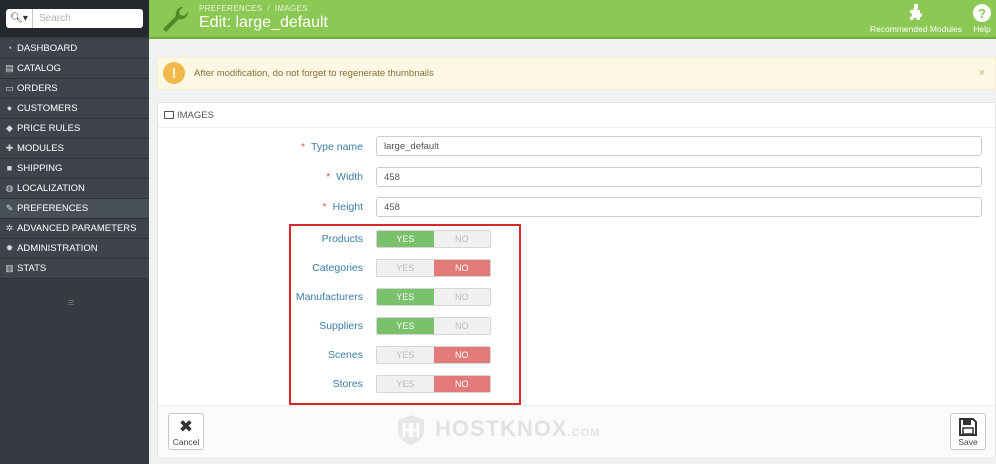  I want to click on sidebar-item-dashboard: ◔ DASHBOARD, so click(74, 49).